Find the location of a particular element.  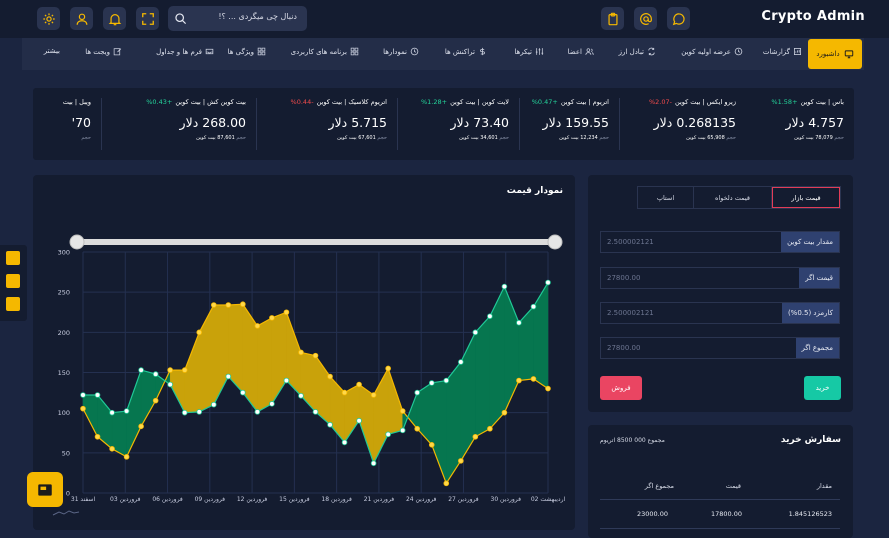

area-fill is located at coordinates (337, 409).